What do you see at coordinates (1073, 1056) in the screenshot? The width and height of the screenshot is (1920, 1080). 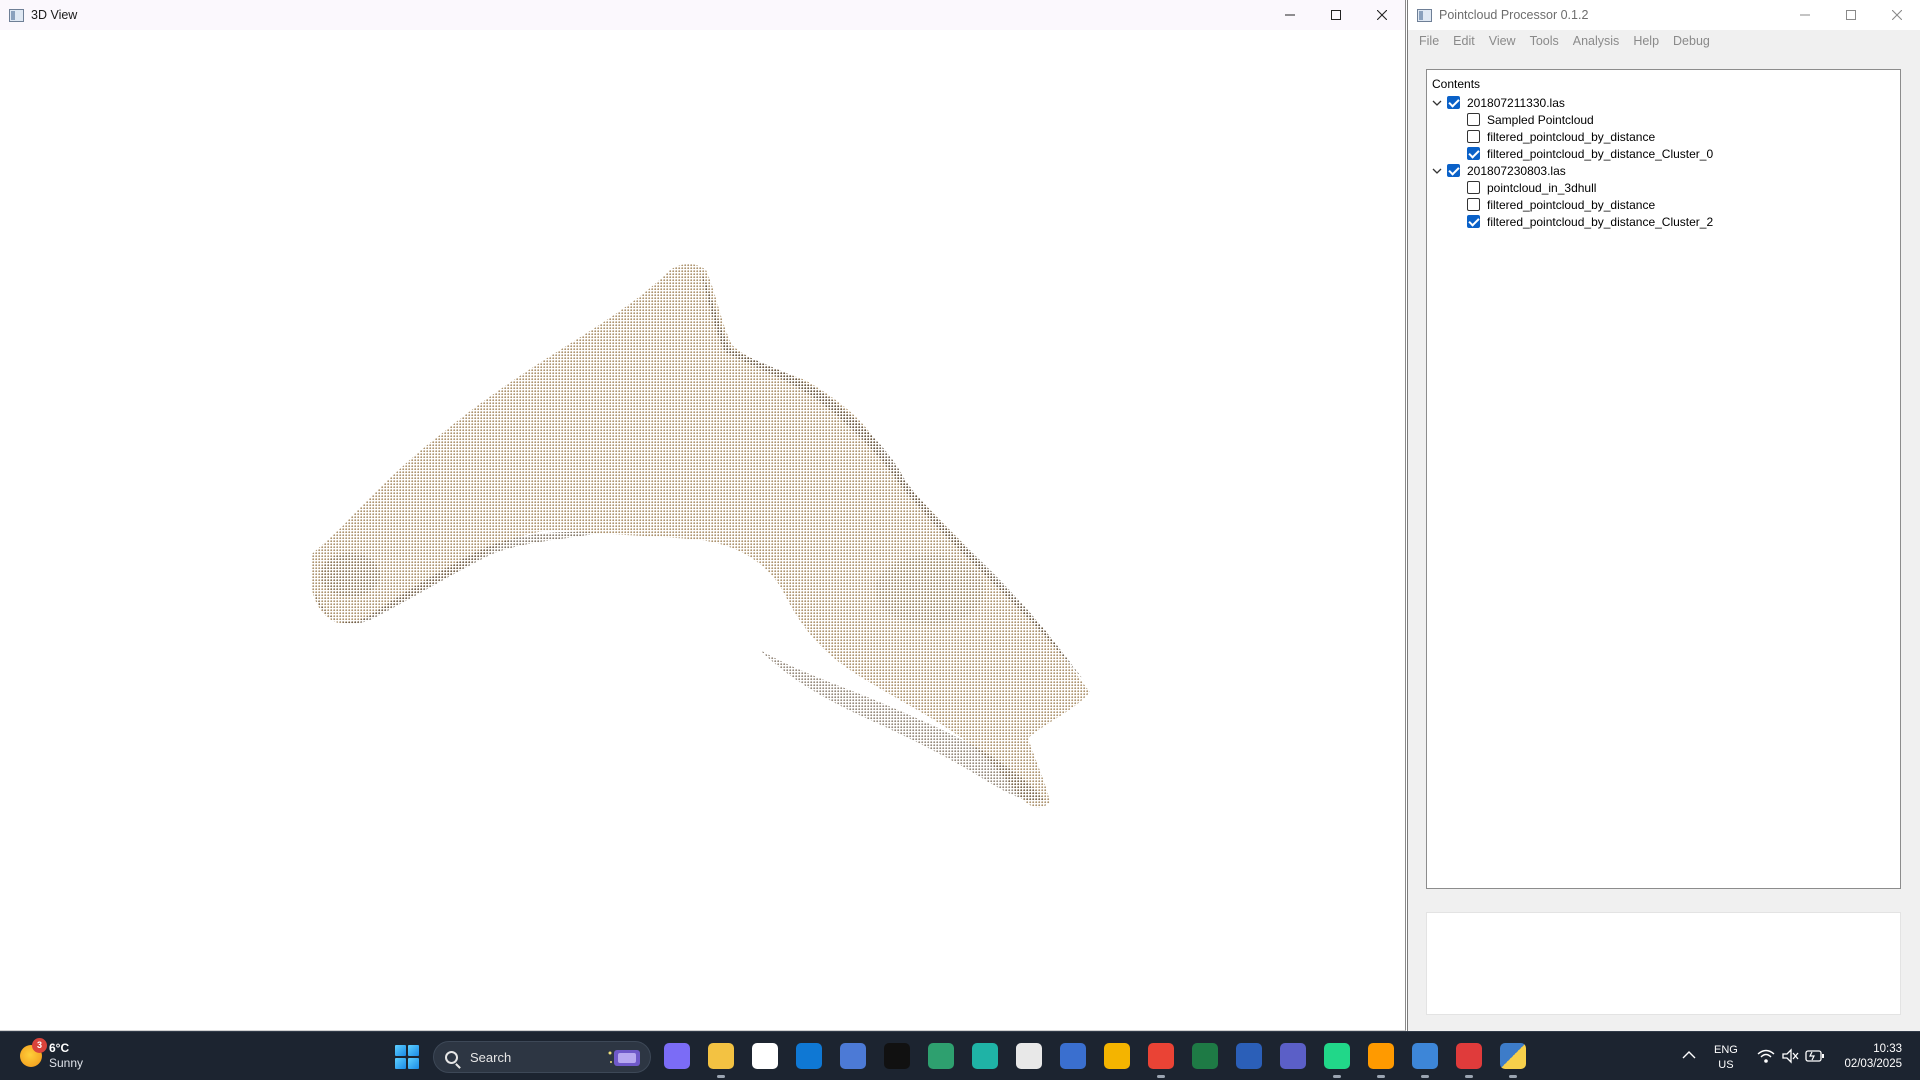 I see `remote-desktop-icon` at bounding box center [1073, 1056].